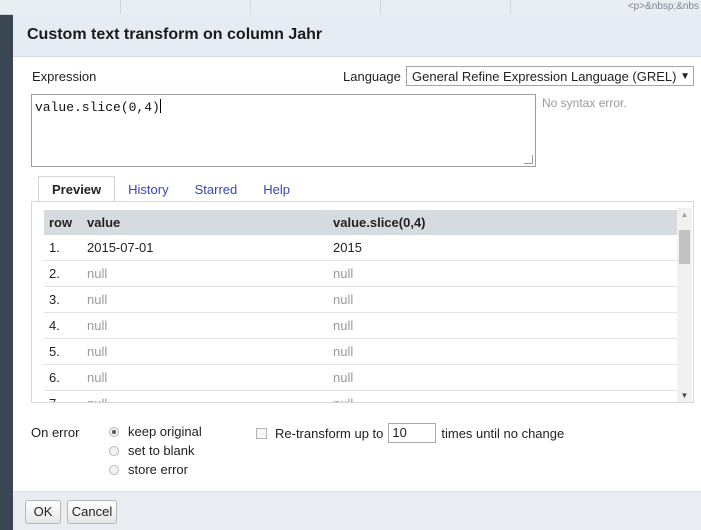  I want to click on table-row: 5. null null, so click(360, 351).